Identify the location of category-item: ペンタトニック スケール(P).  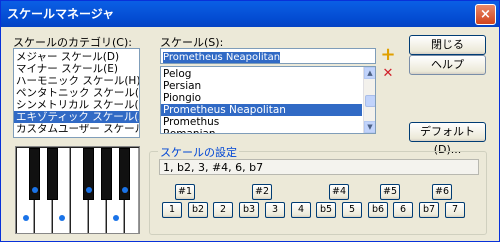
(76, 93).